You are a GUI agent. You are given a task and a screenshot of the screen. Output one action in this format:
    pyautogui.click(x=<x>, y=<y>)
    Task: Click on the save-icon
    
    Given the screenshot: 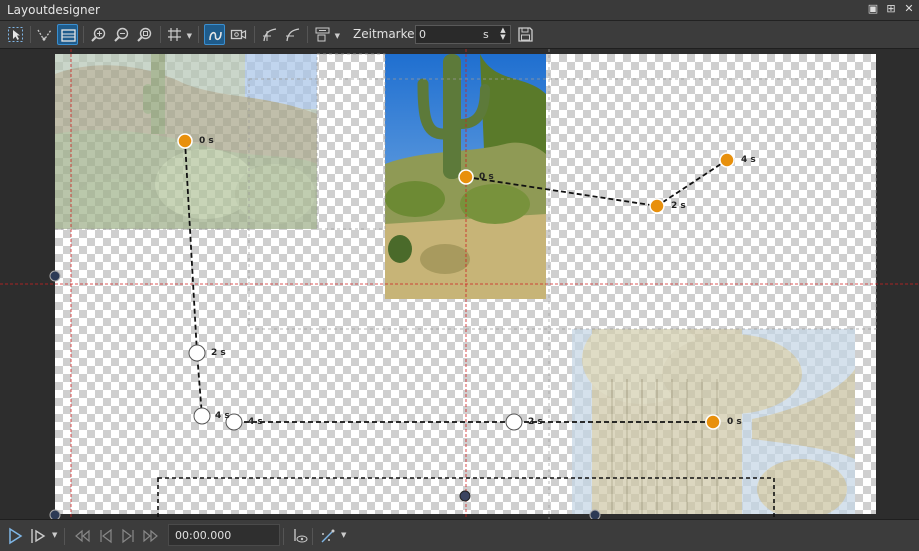 What is the action you would take?
    pyautogui.click(x=525, y=34)
    